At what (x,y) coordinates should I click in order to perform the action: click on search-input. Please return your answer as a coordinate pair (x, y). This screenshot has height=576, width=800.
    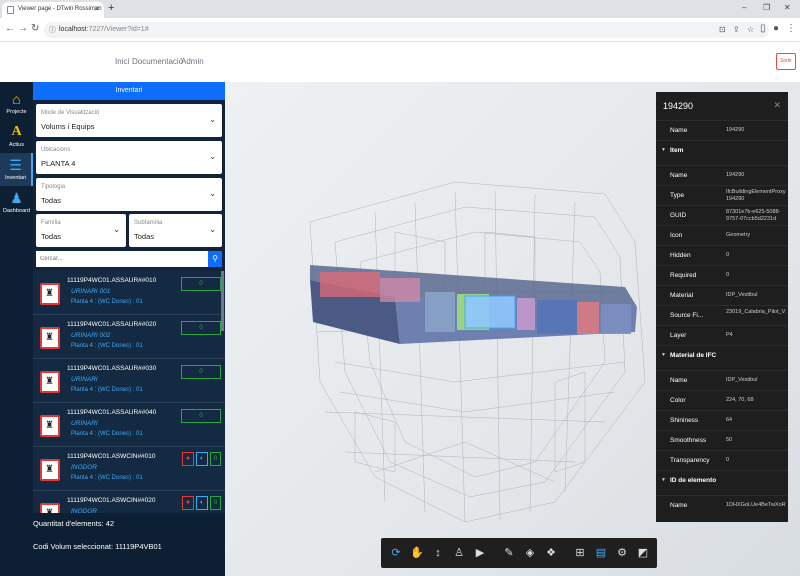
    Looking at the image, I should click on (122, 259).